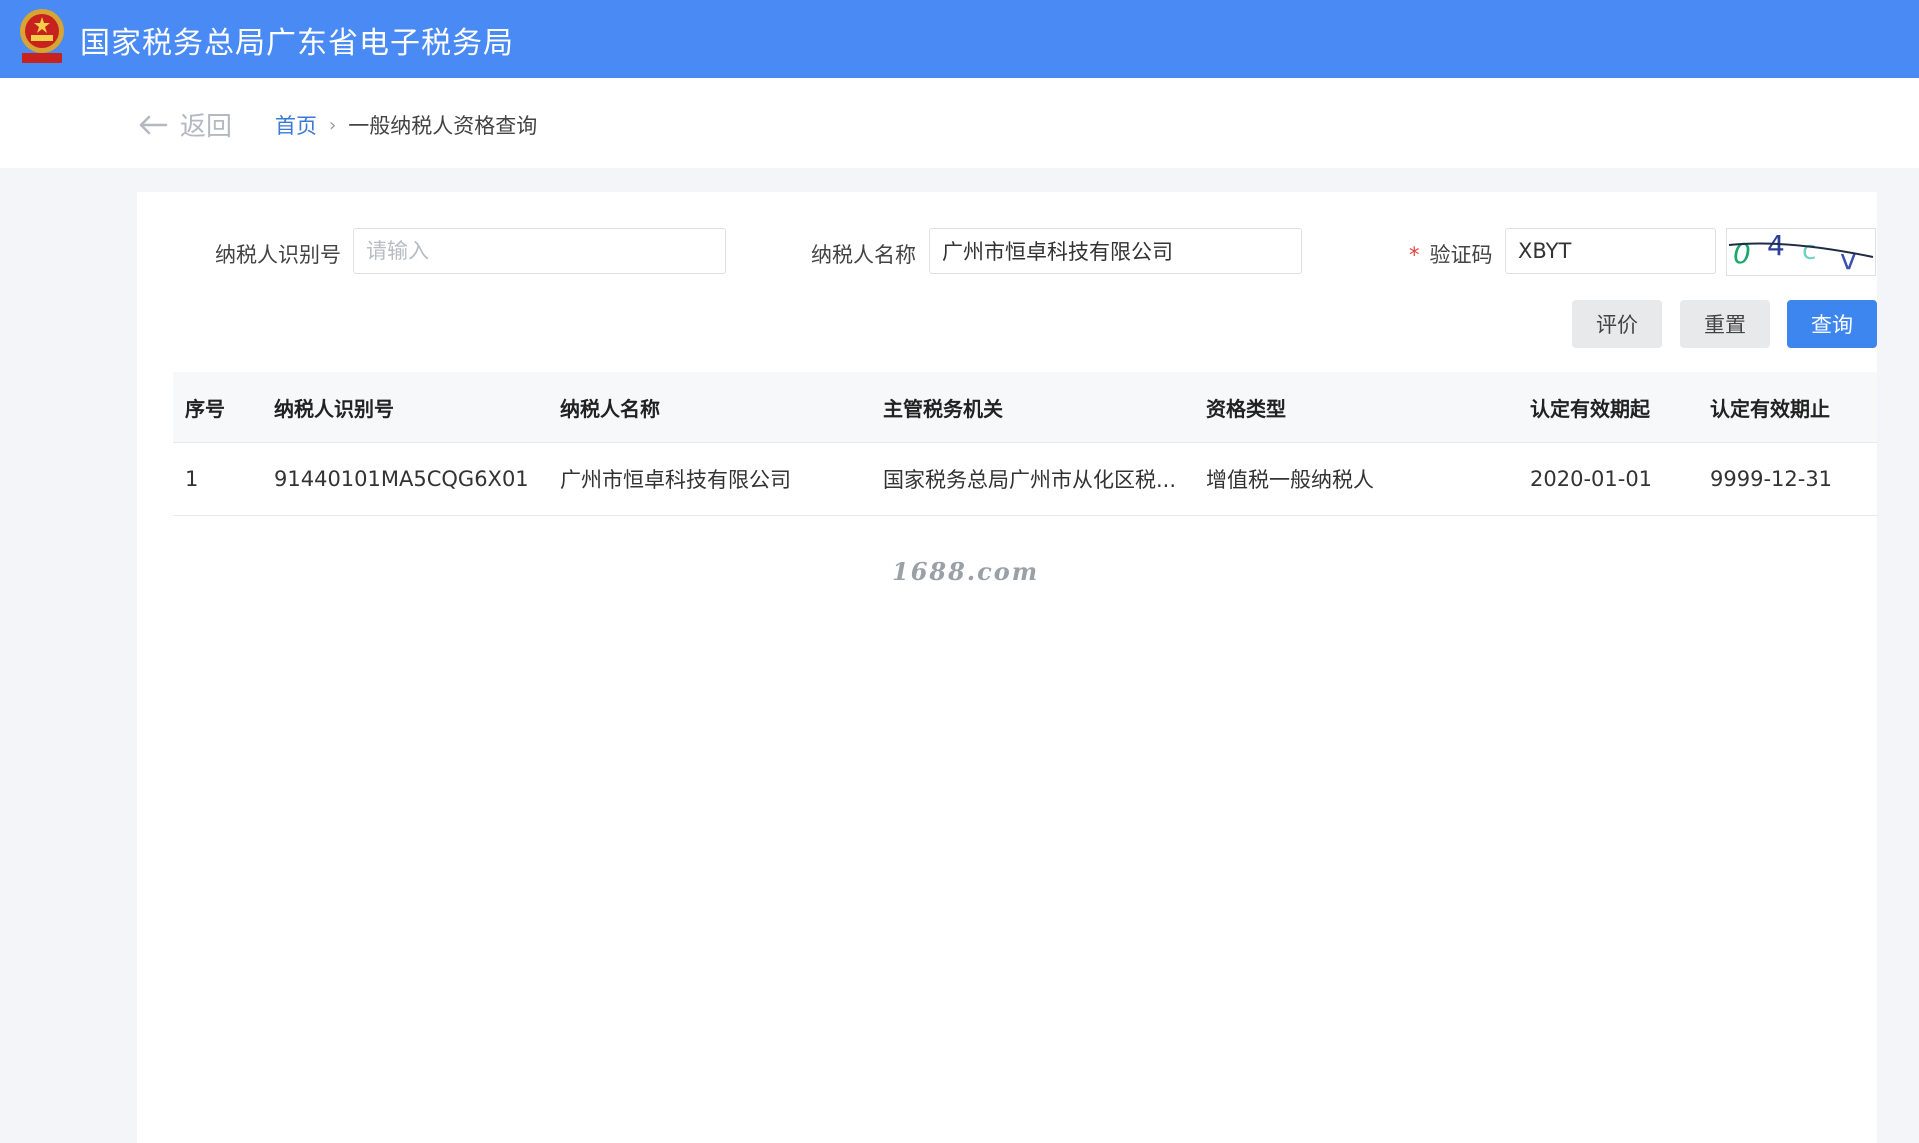 Image resolution: width=1919 pixels, height=1143 pixels. I want to click on national-emblem-icon, so click(42, 36).